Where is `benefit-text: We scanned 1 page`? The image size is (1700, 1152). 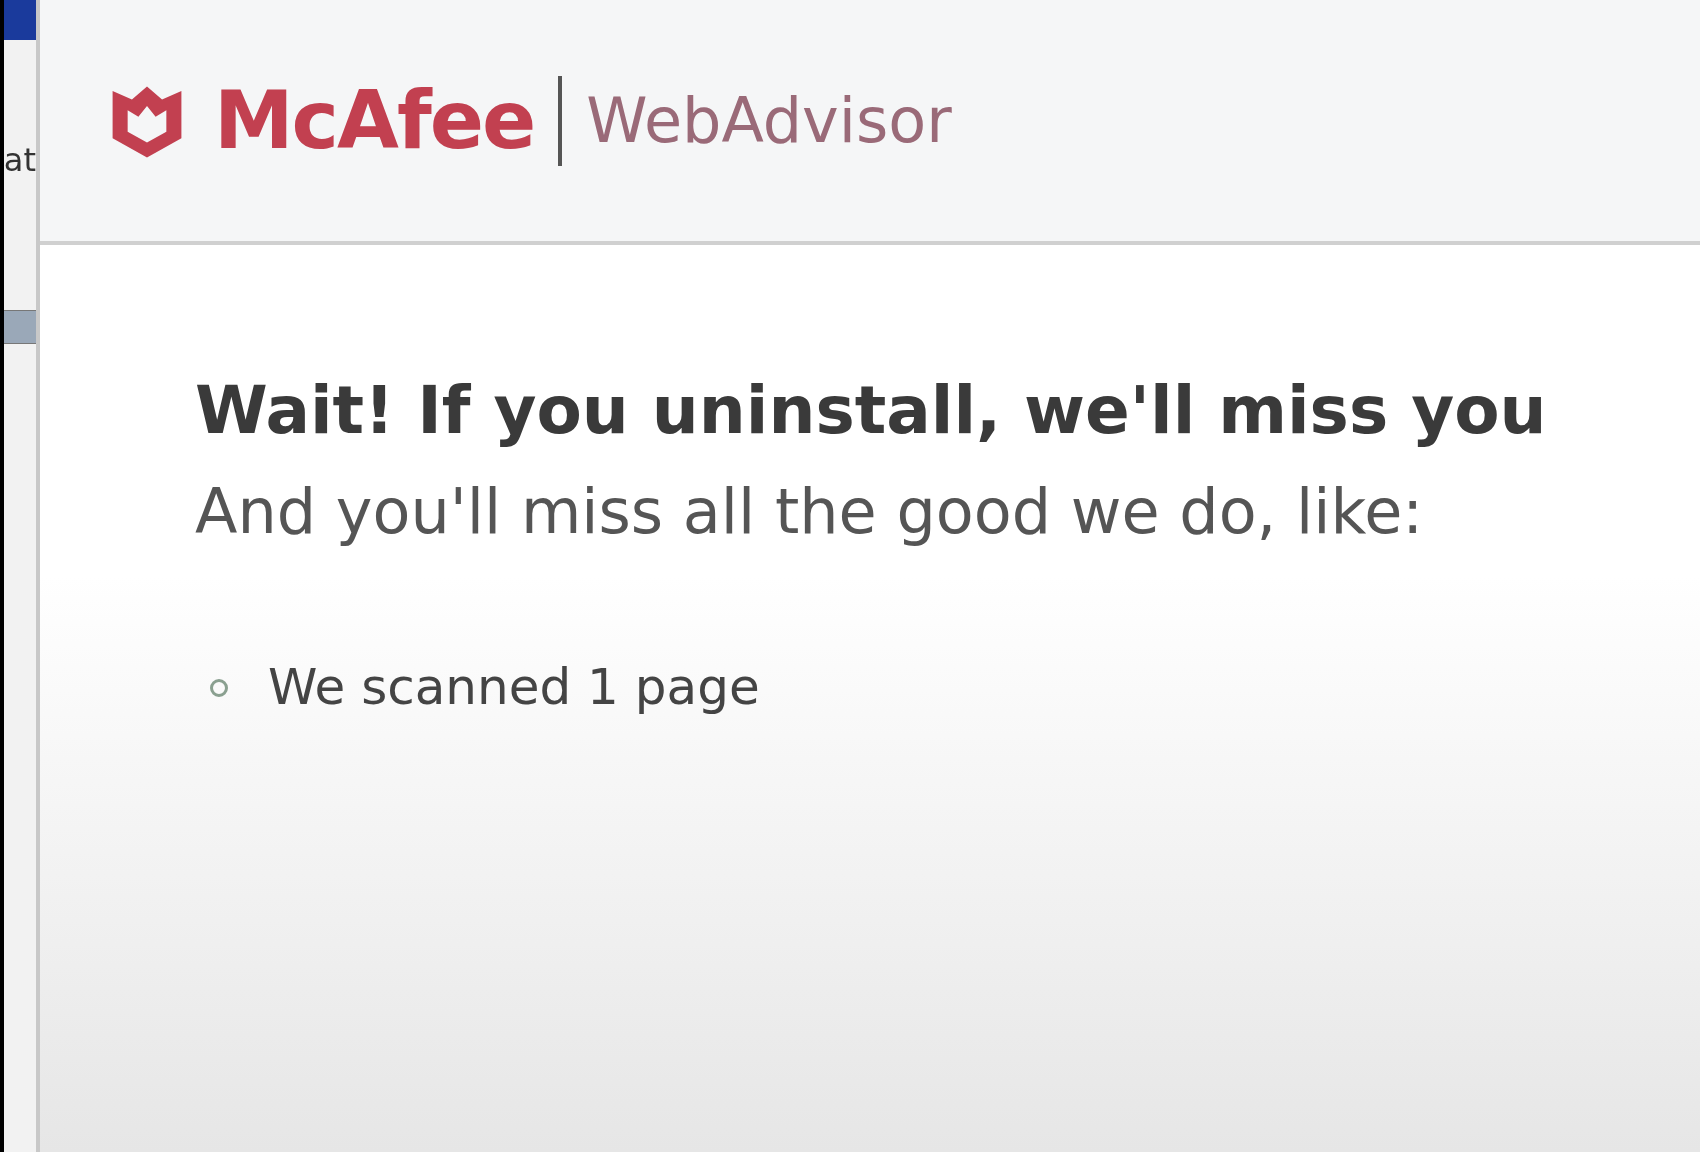
benefit-text: We scanned 1 page is located at coordinates (514, 687).